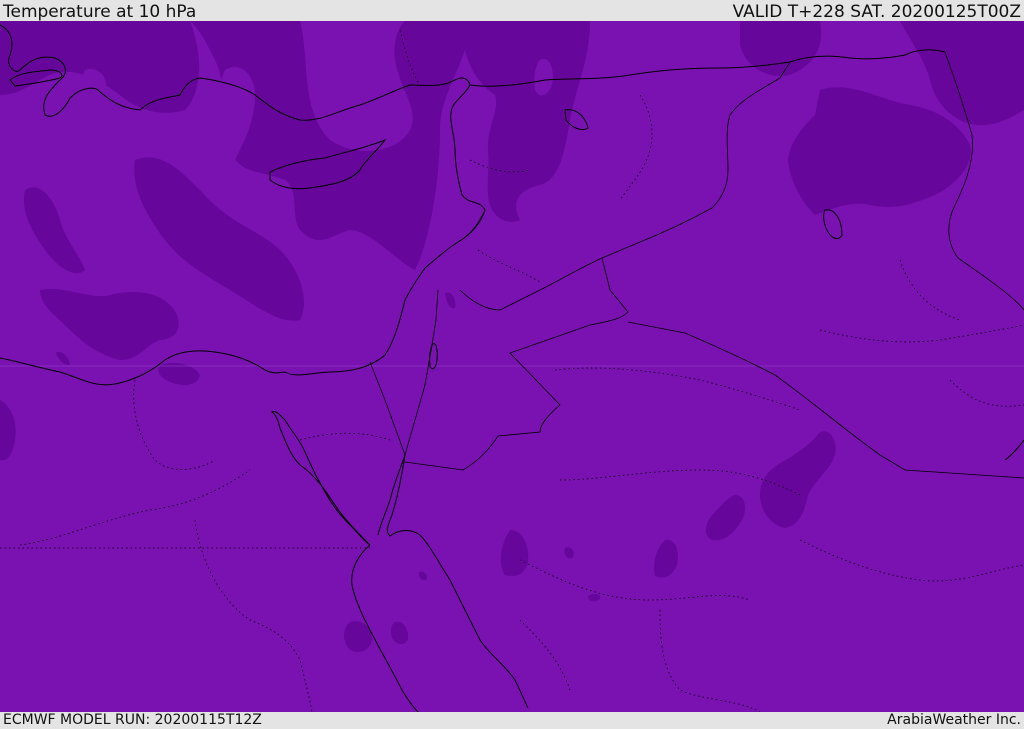 The image size is (1024, 729). I want to click on model-run-label: ECMWF MODEL RUN: 20200115T12Z, so click(132, 720).